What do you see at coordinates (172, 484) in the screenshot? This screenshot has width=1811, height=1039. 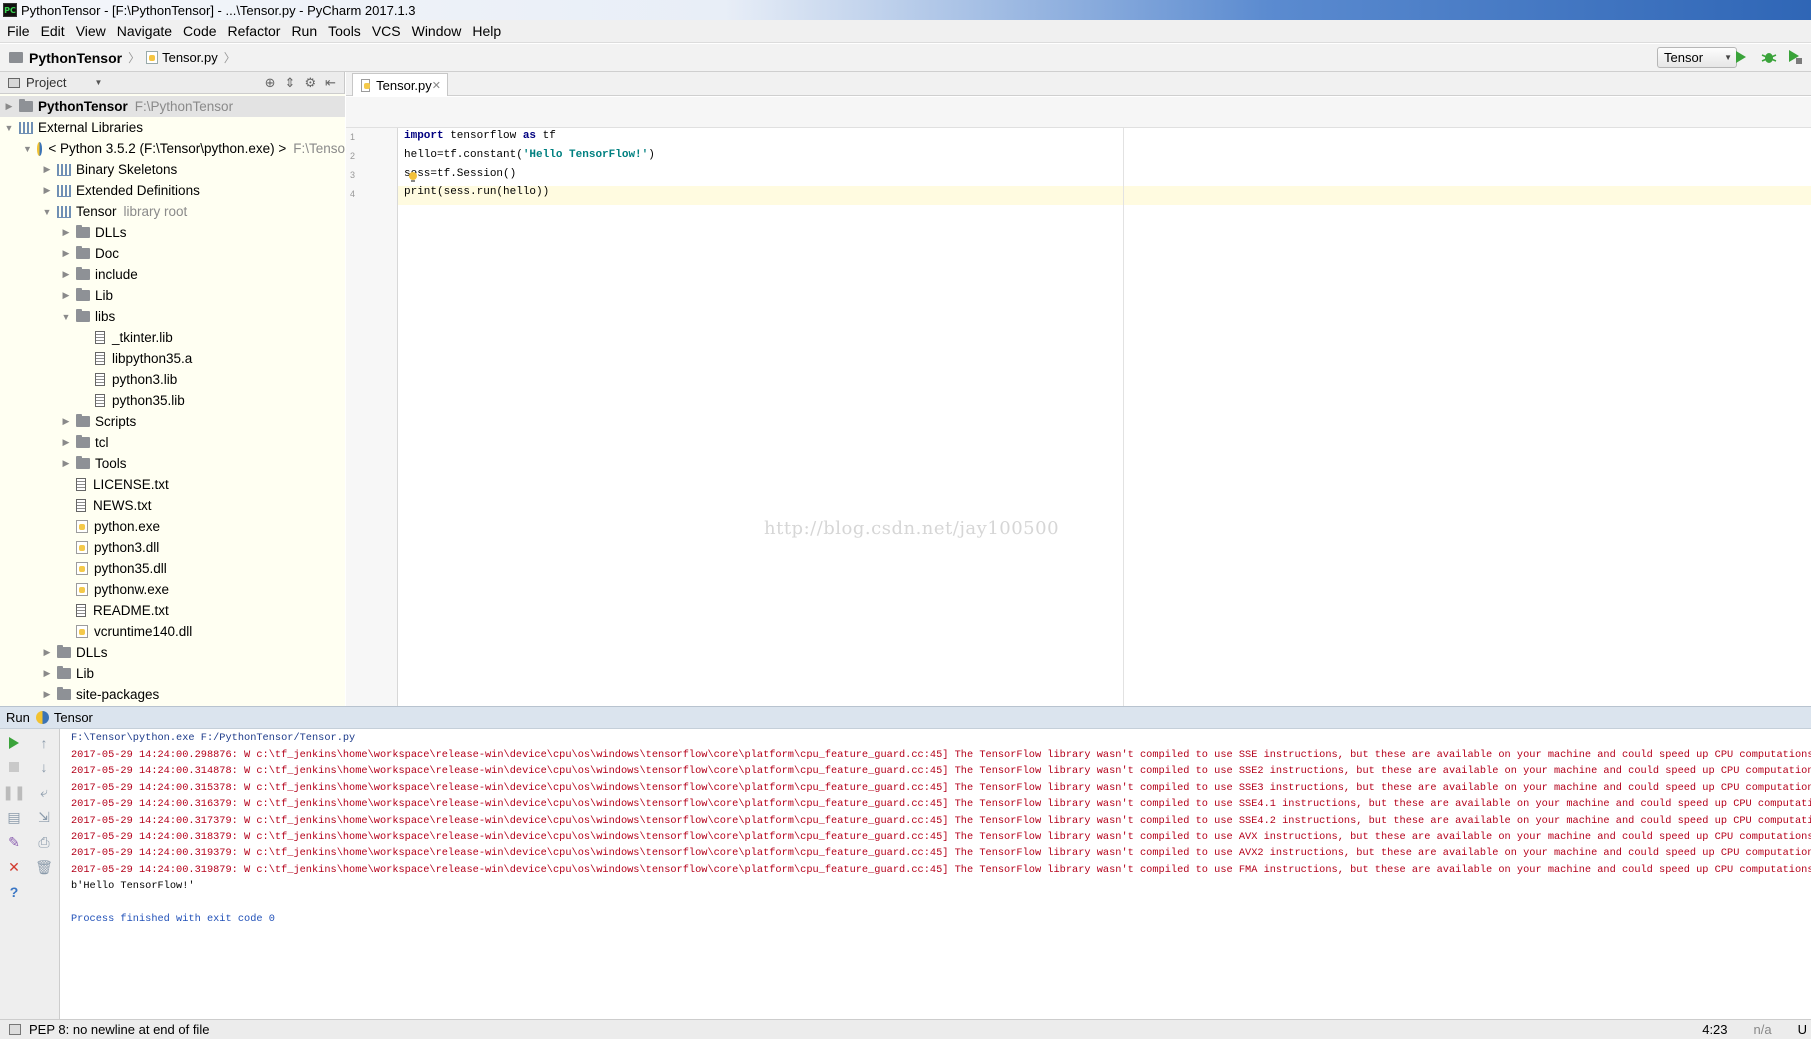 I see `tree-item: LICENSE.txt` at bounding box center [172, 484].